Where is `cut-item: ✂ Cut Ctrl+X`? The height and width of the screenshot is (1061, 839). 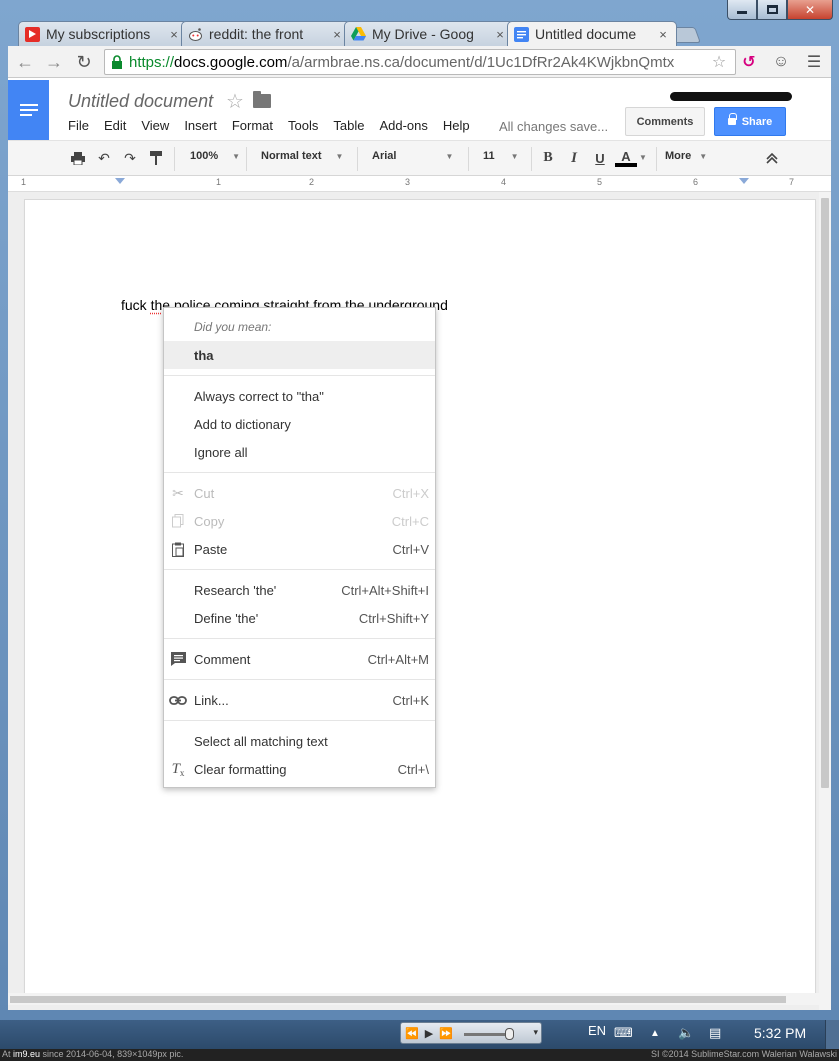 cut-item: ✂ Cut Ctrl+X is located at coordinates (299, 493).